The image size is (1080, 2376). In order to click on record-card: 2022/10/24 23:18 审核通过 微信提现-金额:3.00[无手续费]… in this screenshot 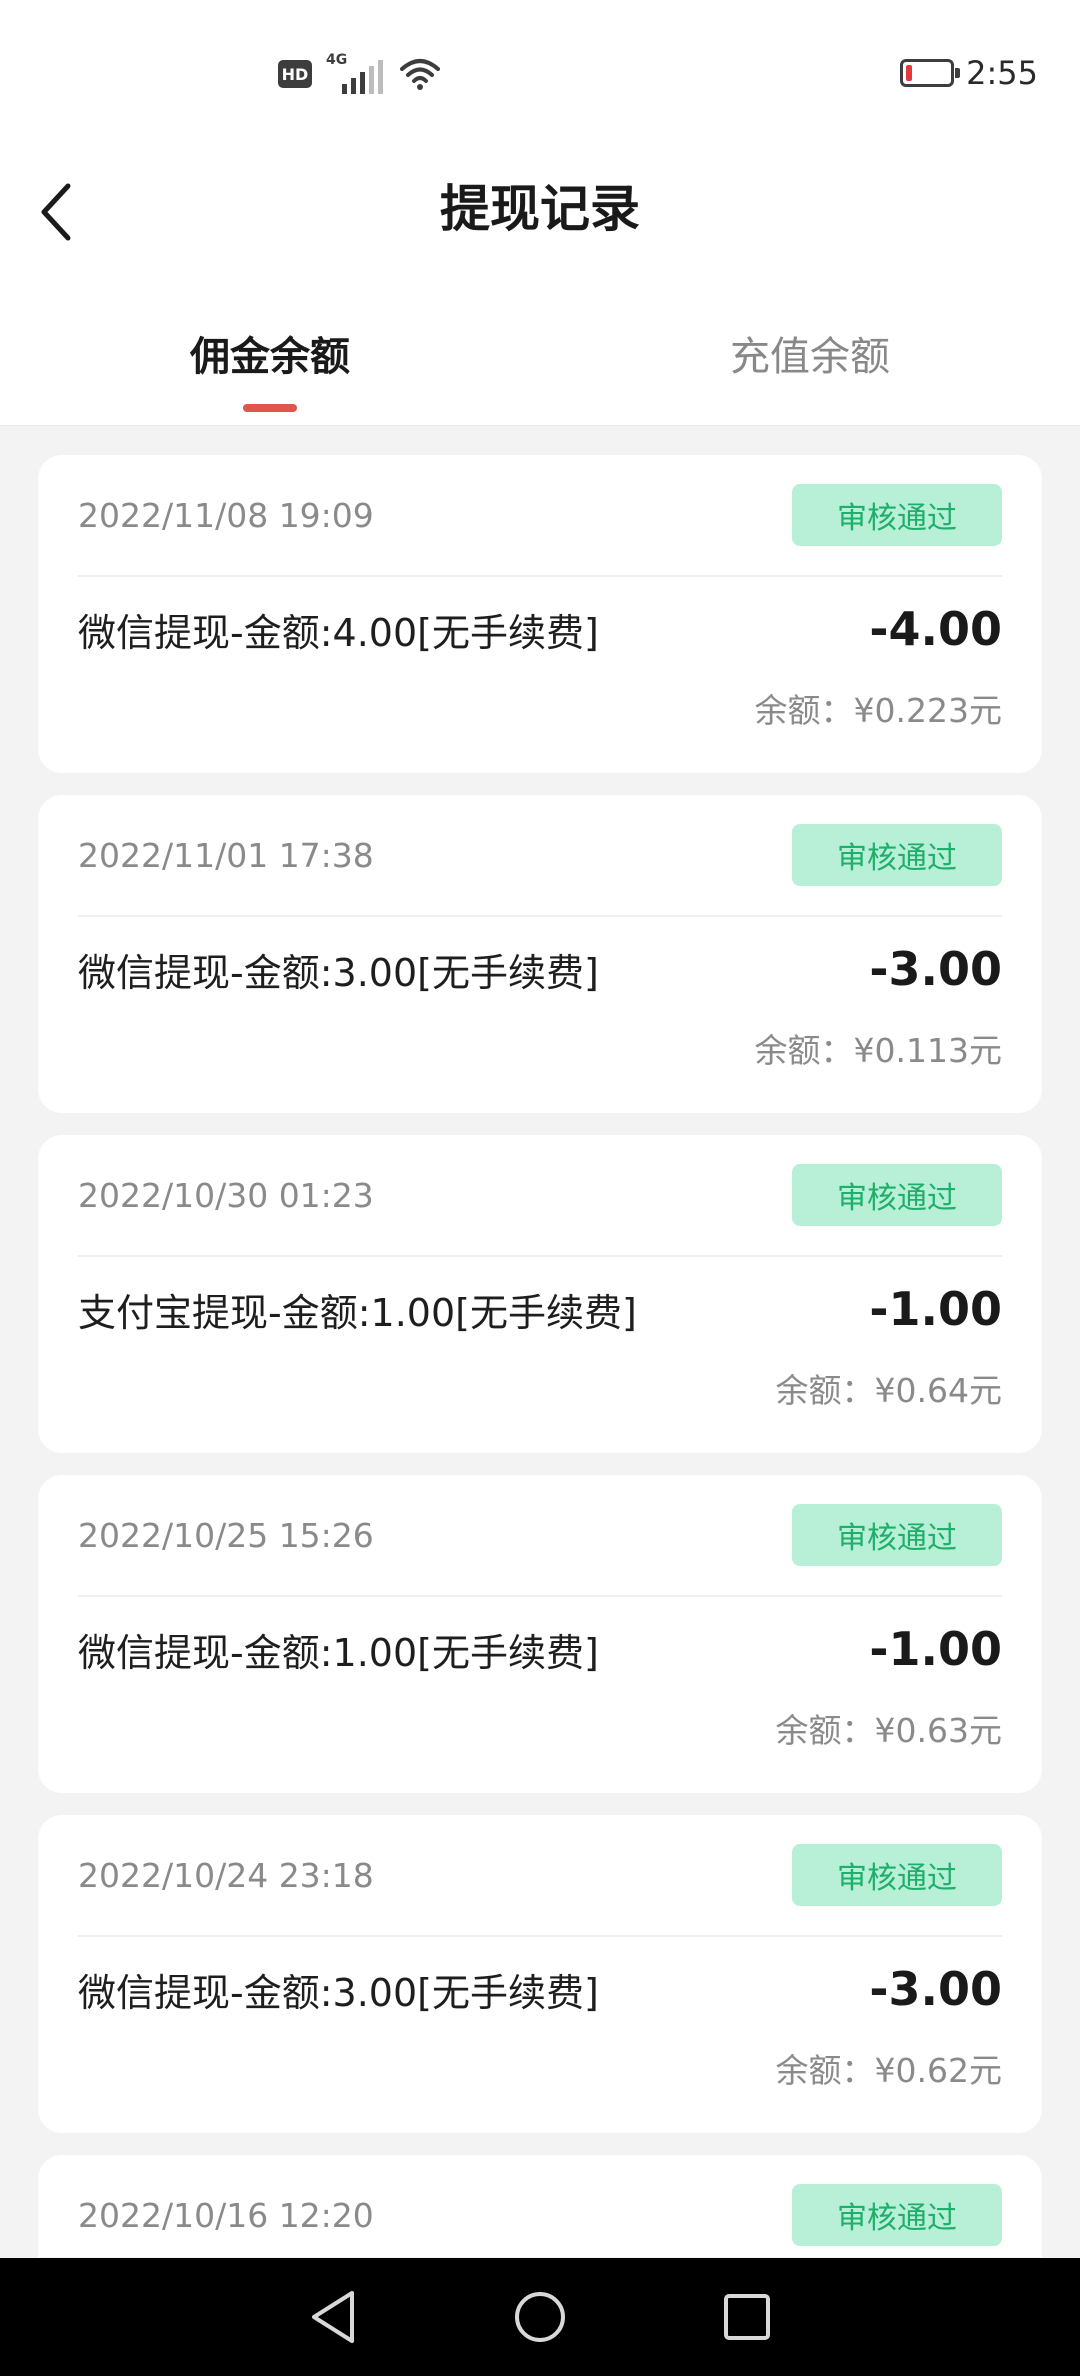, I will do `click(540, 1974)`.